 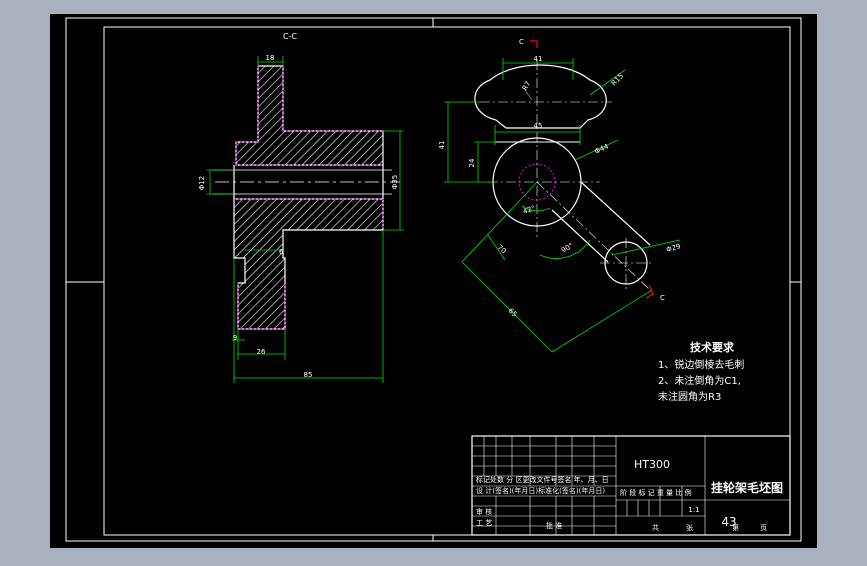 What do you see at coordinates (763, 528) in the screenshot?
I see `sheet-word-label: 页` at bounding box center [763, 528].